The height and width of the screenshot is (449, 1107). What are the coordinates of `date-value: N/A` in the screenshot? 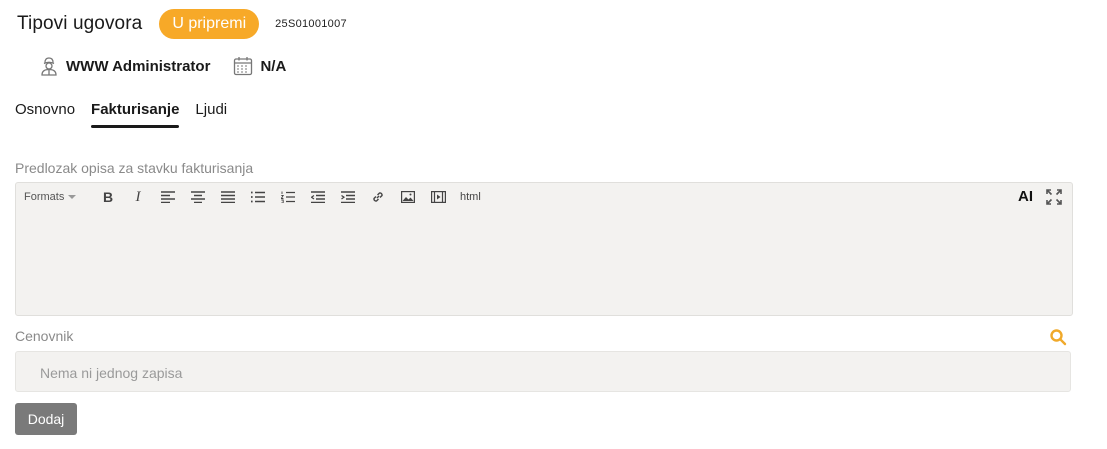 It's located at (273, 66).